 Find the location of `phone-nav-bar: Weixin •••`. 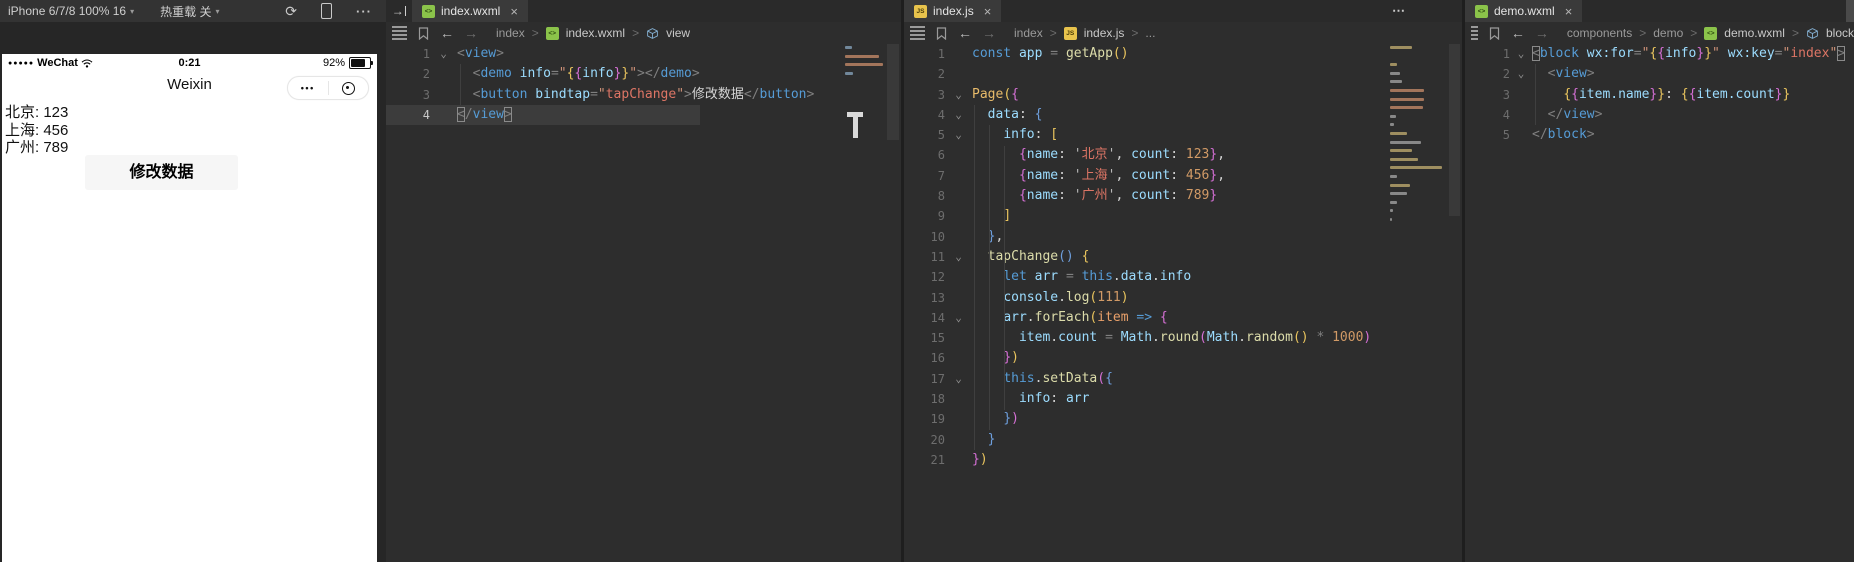

phone-nav-bar: Weixin ••• is located at coordinates (189, 87).